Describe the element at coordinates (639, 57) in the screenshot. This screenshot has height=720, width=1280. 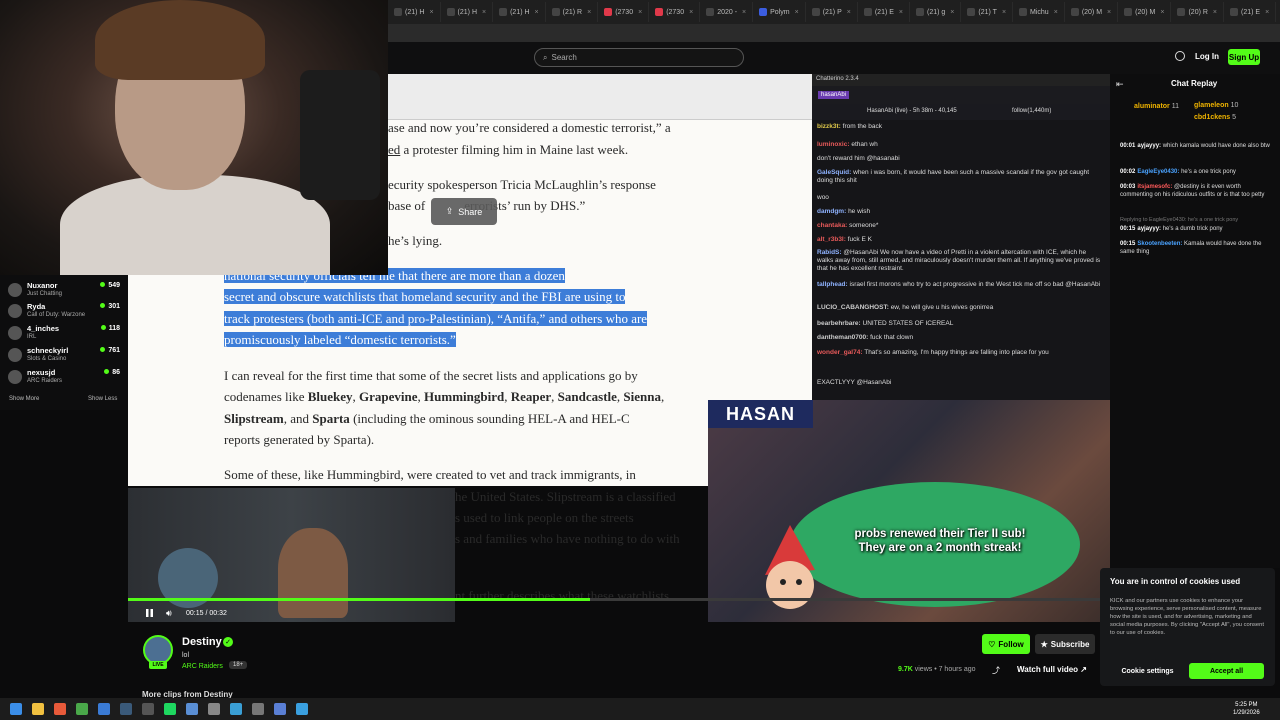
I see `search-input: ⌕ Search` at that location.